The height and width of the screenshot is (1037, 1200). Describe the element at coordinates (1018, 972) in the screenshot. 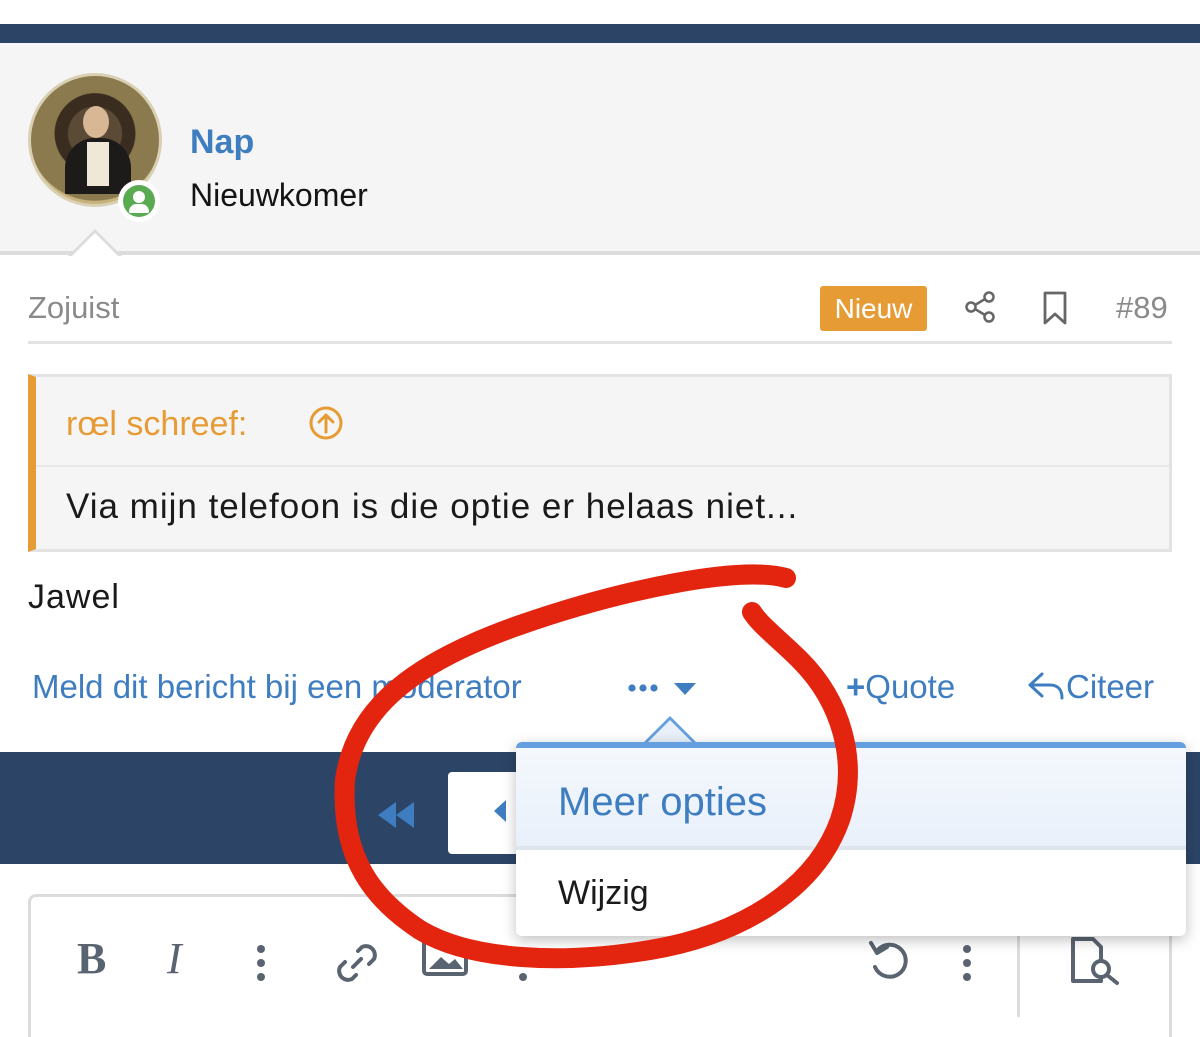

I see `preview-divider` at that location.